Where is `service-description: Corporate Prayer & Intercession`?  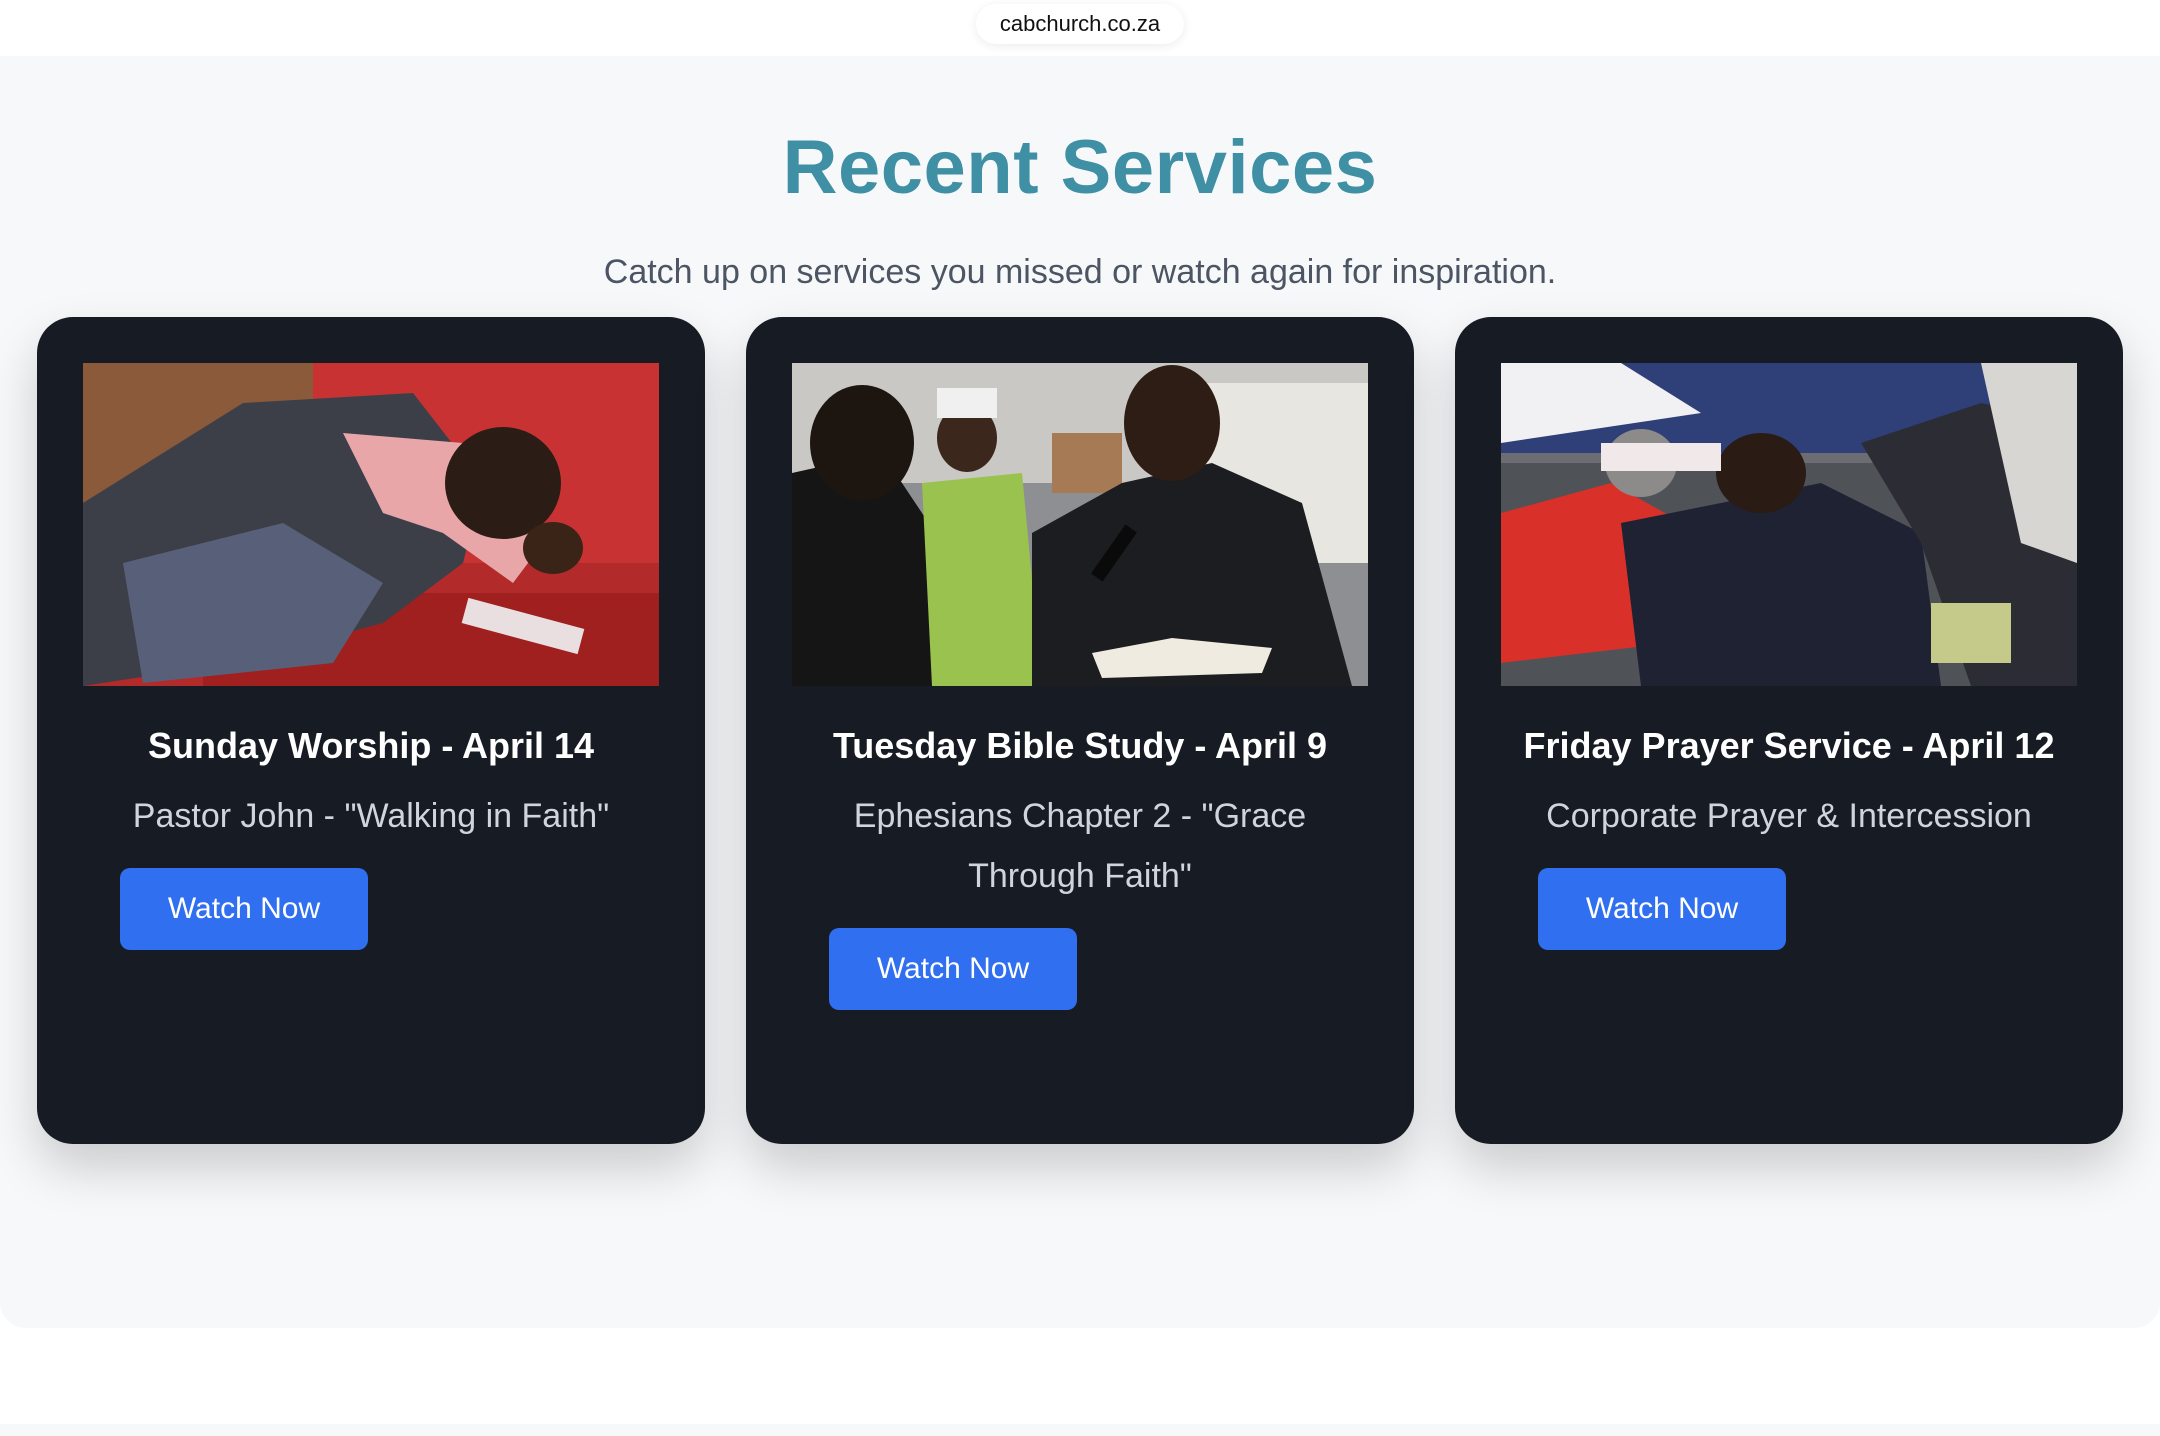 service-description: Corporate Prayer & Intercession is located at coordinates (1789, 816).